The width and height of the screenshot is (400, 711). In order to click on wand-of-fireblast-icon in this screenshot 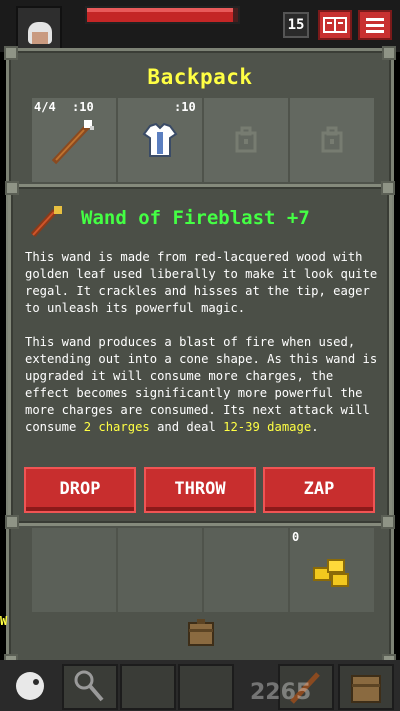, I will do `click(47, 221)`.